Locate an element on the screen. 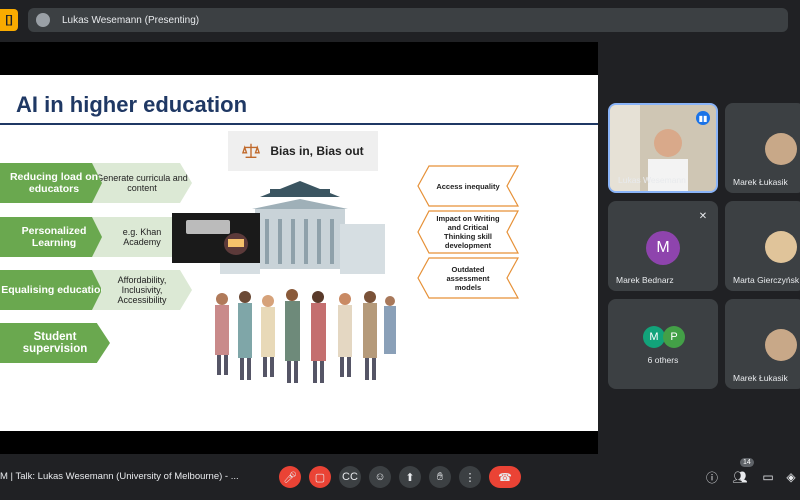 The height and width of the screenshot is (500, 800). scale-icon is located at coordinates (251, 150).